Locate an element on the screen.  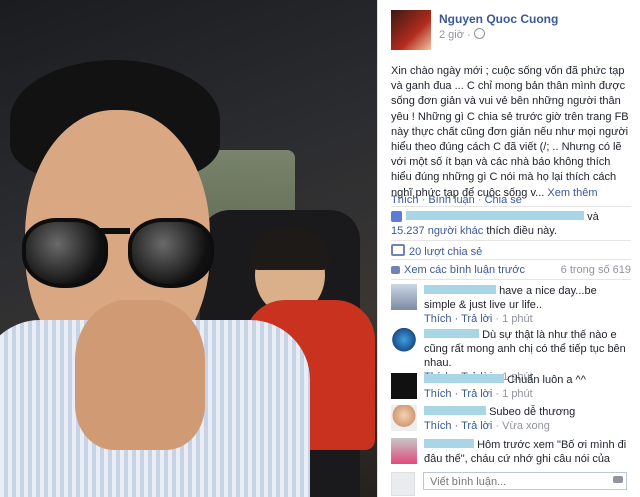
see-more-link: Xem thêm is located at coordinates (572, 193).